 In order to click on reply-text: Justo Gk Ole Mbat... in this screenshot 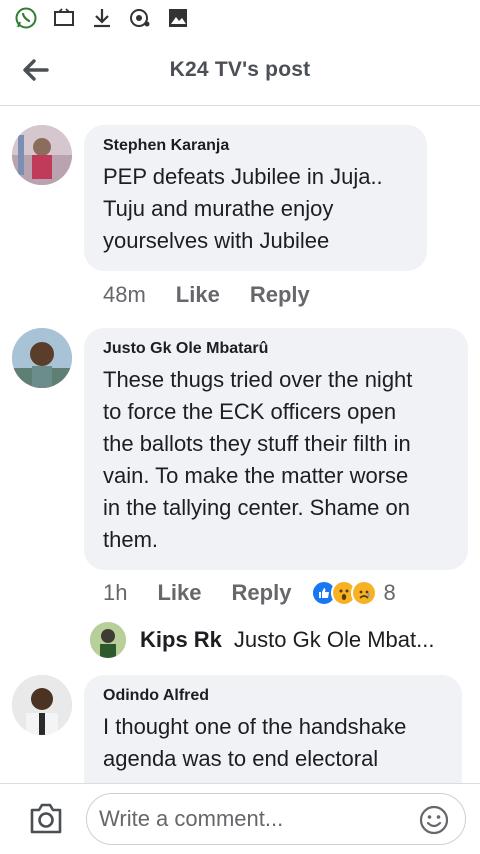, I will do `click(334, 639)`.